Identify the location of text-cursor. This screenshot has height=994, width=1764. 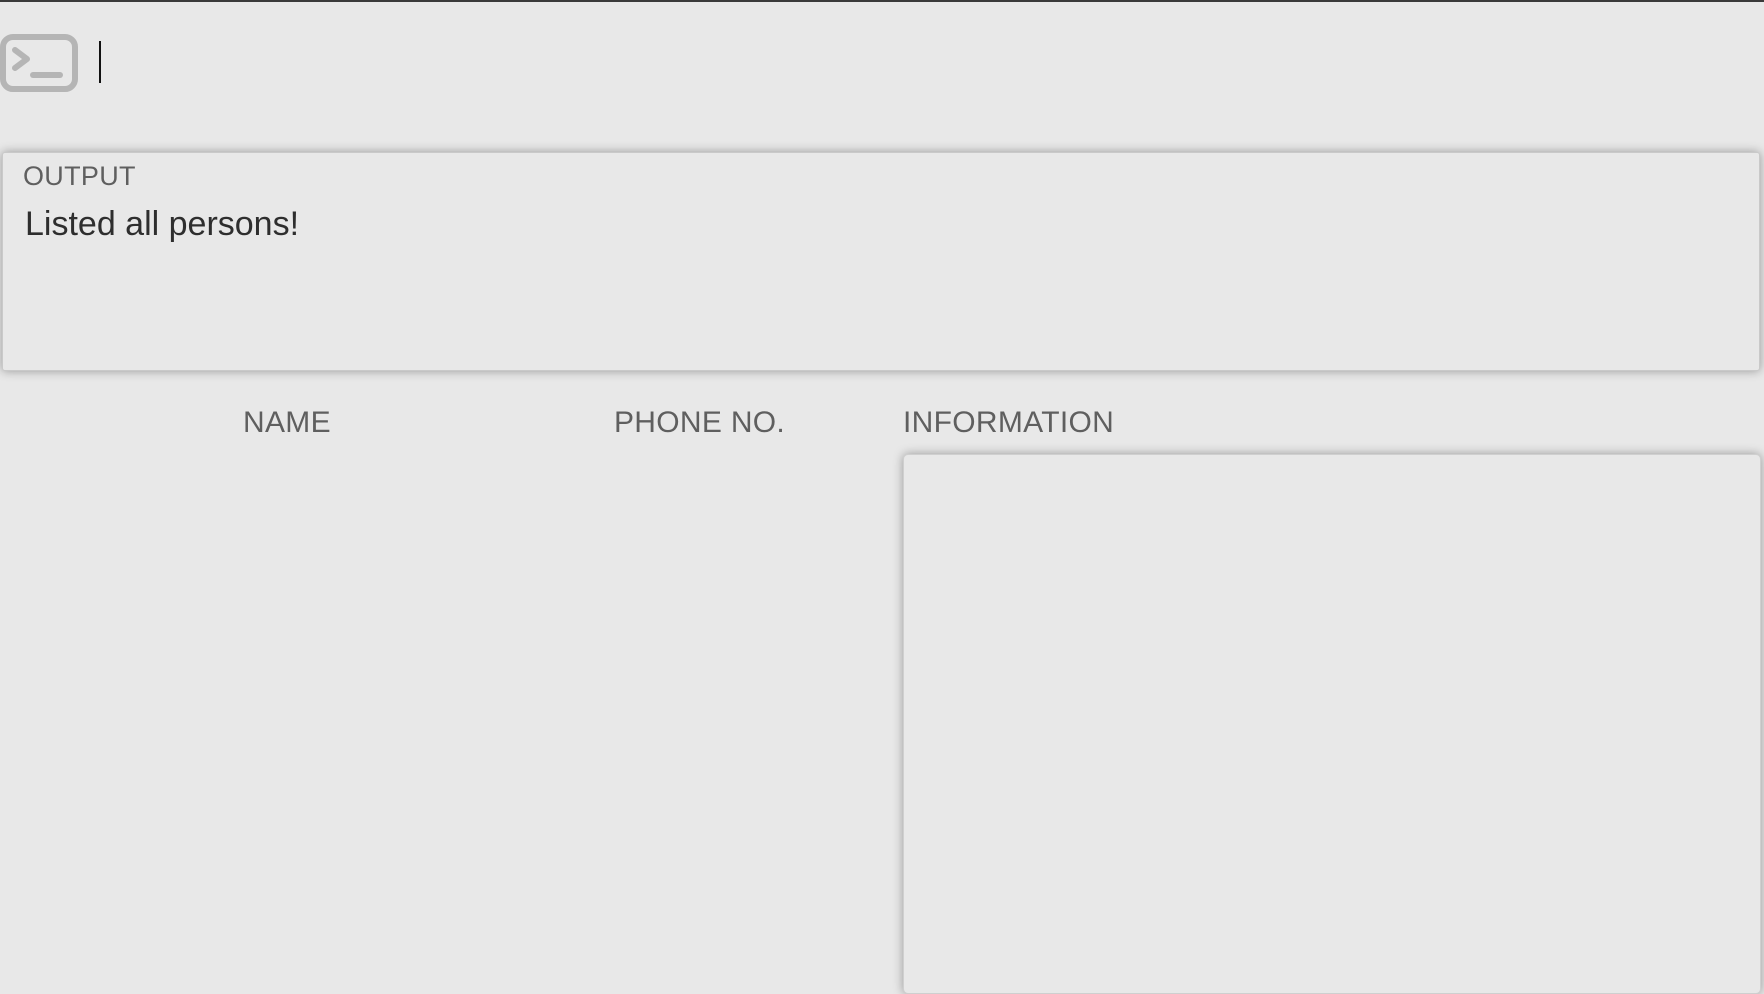
(100, 62).